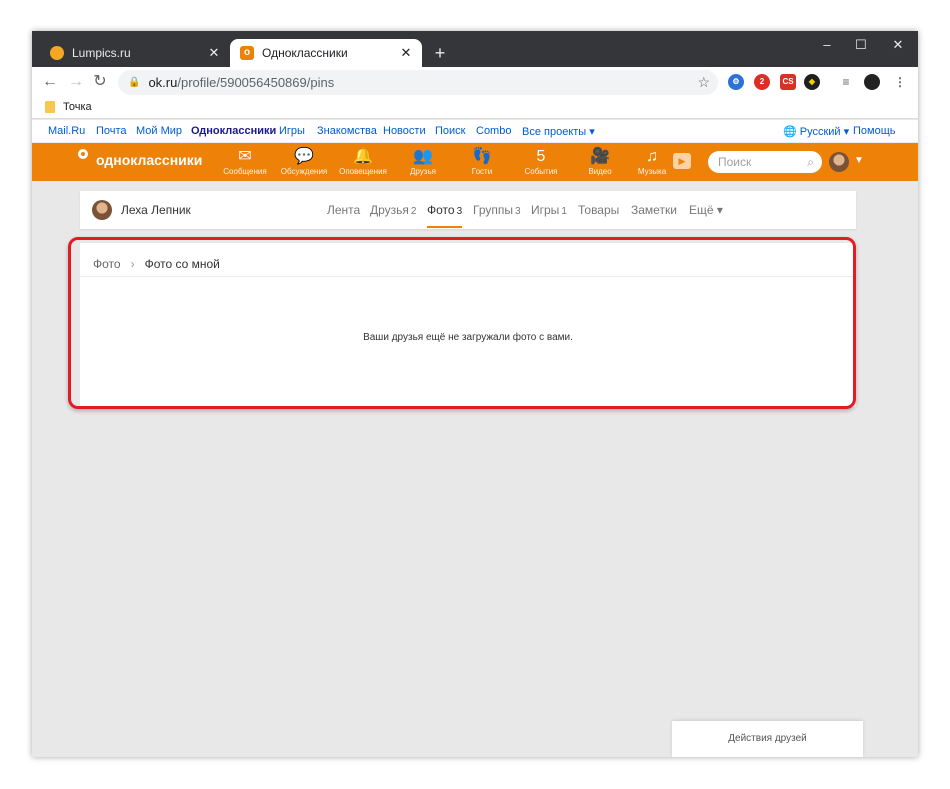 This screenshot has width=950, height=789. Describe the element at coordinates (652, 156) in the screenshot. I see `music-note-icon: ♫` at that location.